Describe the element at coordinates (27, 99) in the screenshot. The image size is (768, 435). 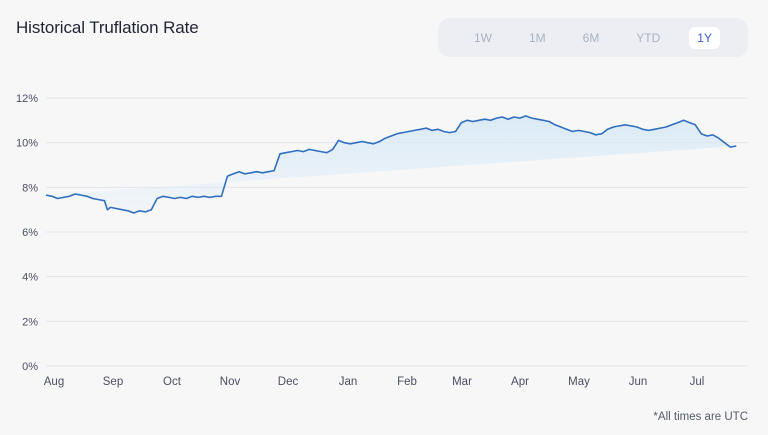
I see `y-tick-label: 12%` at that location.